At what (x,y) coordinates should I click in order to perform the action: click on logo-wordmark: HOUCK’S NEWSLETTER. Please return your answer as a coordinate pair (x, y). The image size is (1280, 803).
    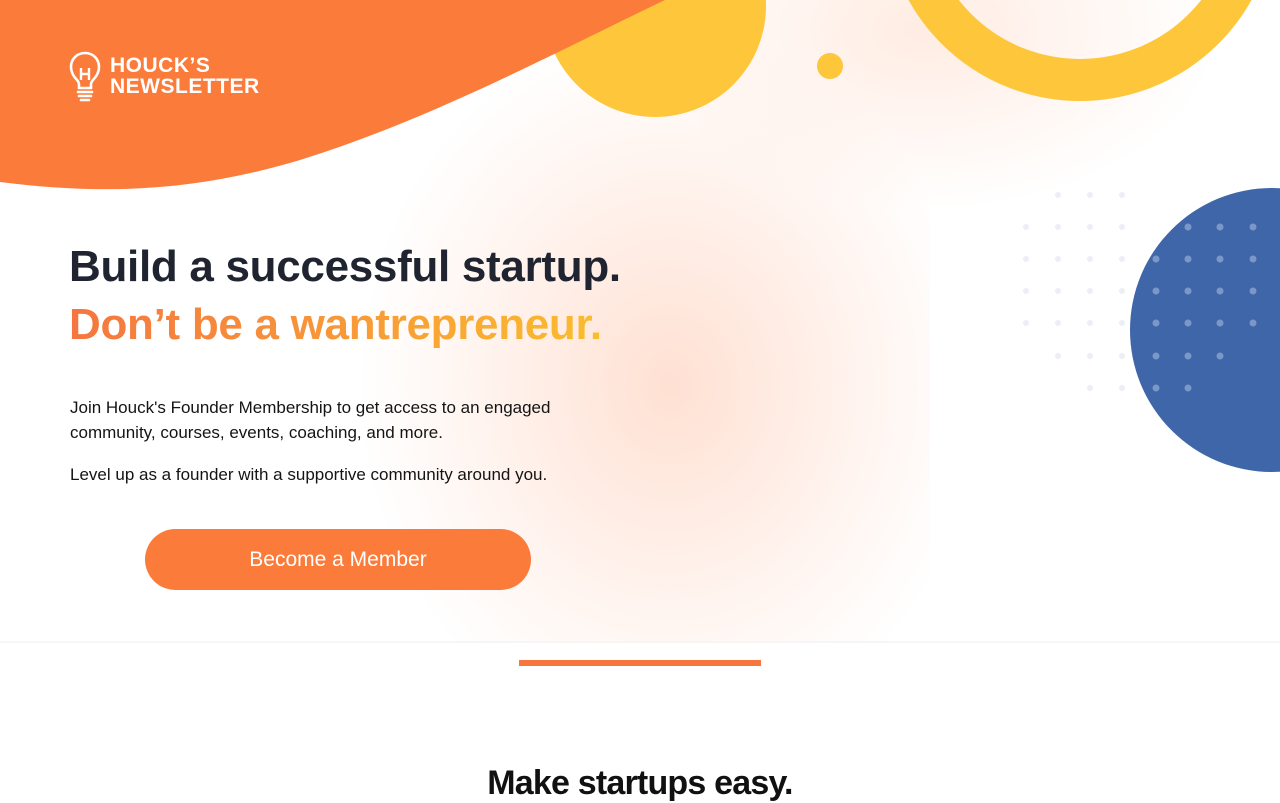
    Looking at the image, I should click on (185, 76).